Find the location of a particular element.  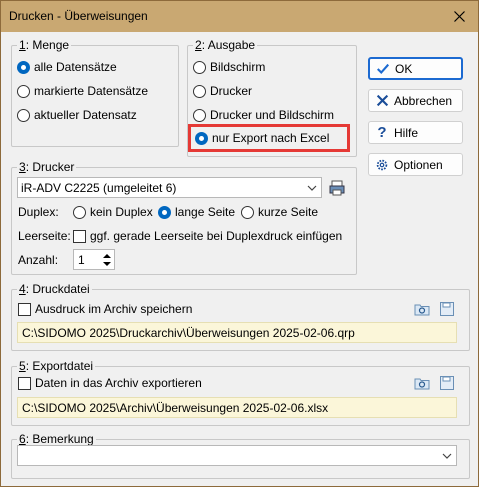

radio-kein-duplex: kein Duplex is located at coordinates (113, 212).